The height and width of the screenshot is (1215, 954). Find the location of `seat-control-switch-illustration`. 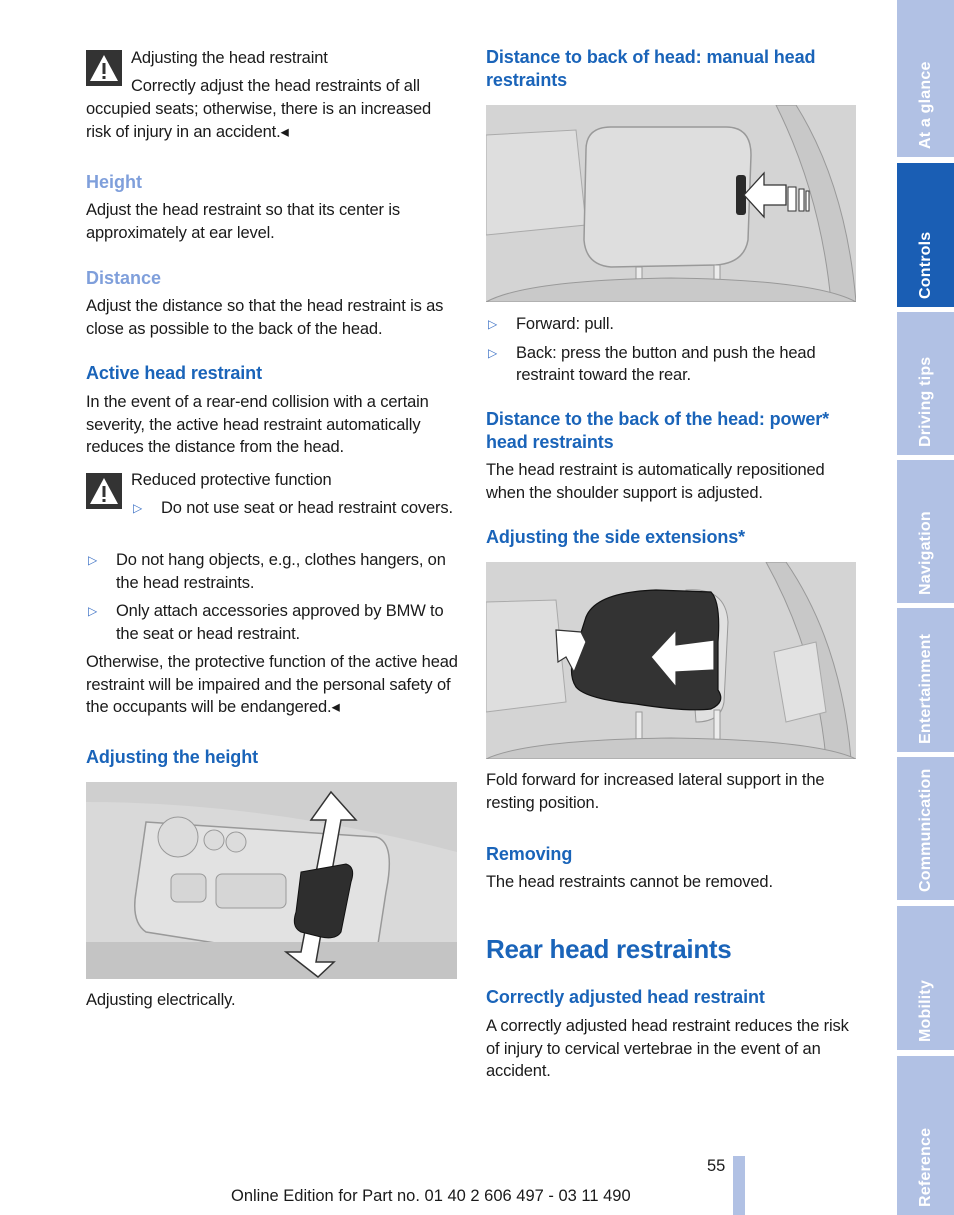

seat-control-switch-illustration is located at coordinates (271, 880).